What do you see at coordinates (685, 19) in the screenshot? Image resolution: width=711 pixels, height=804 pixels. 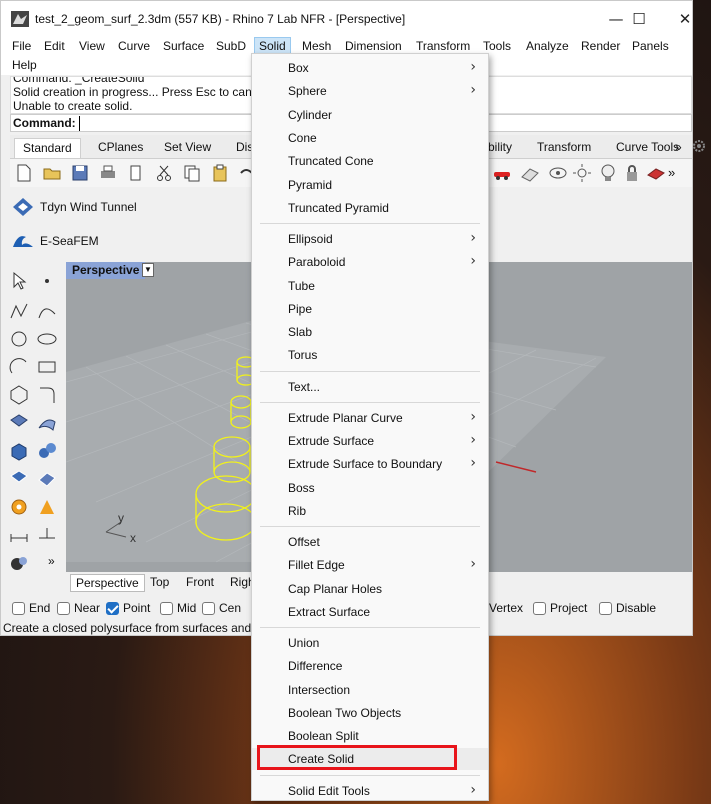 I see `close-button: ✕` at bounding box center [685, 19].